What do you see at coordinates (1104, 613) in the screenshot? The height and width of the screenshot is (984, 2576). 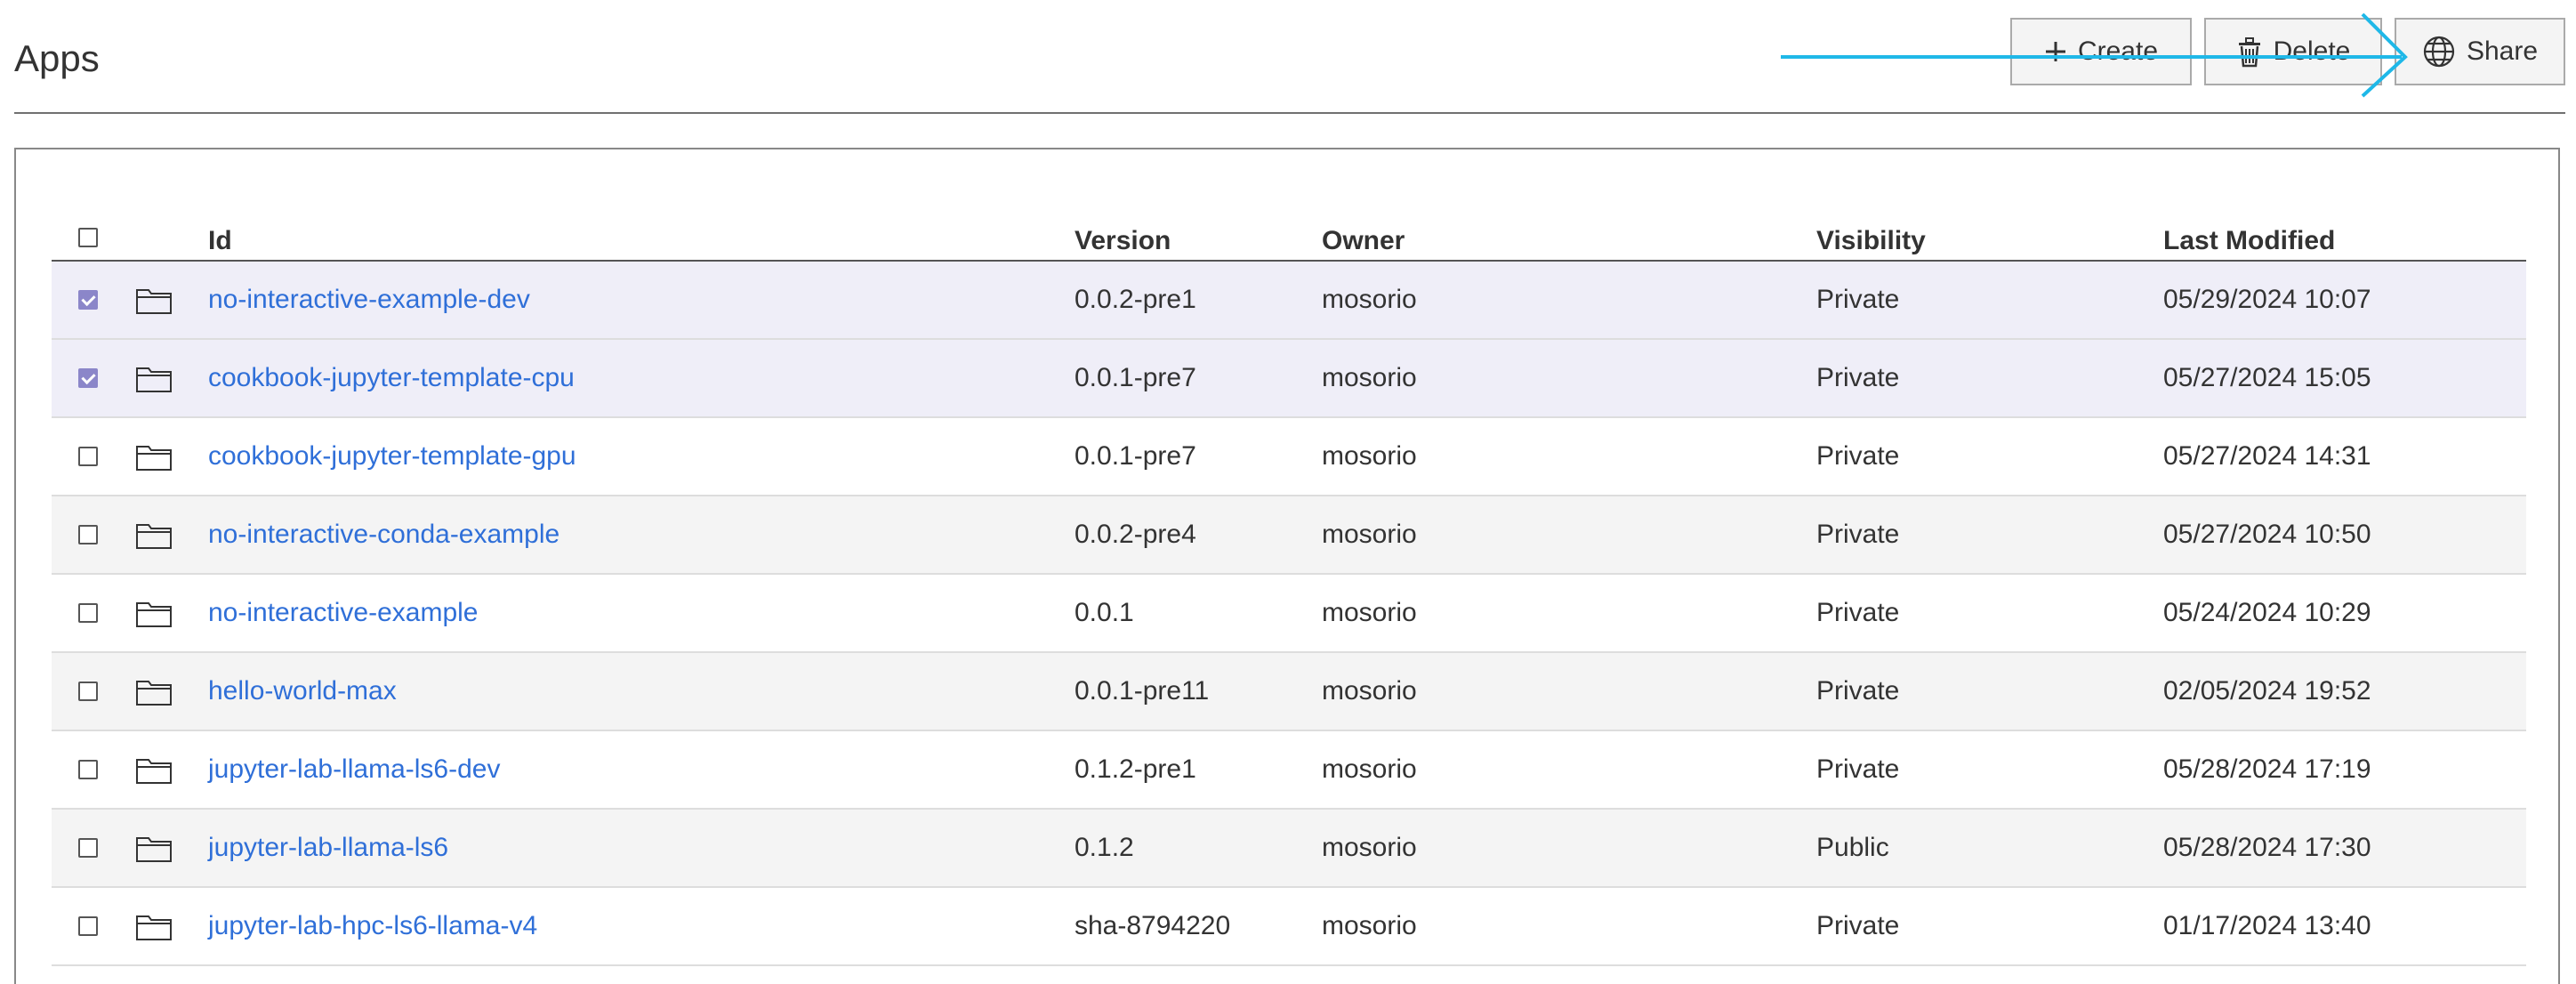 I see `app-version: 0.0.1` at bounding box center [1104, 613].